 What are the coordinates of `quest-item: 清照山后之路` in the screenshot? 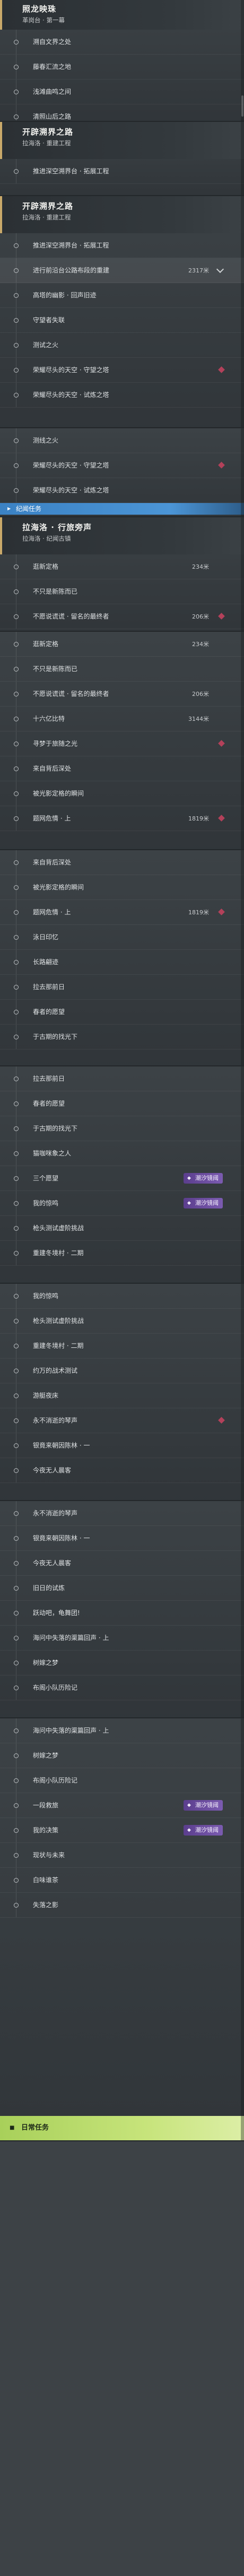 It's located at (122, 112).